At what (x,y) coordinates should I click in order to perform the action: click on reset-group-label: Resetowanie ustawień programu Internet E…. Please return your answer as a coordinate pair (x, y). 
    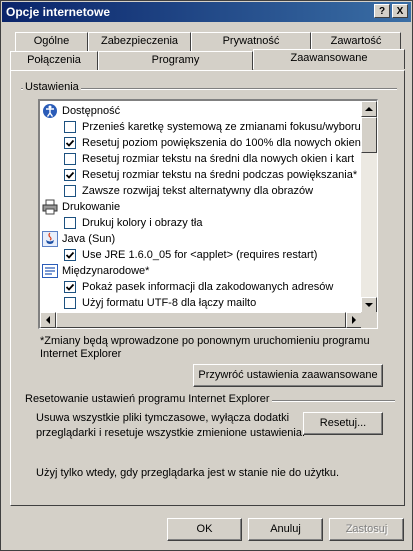
    Looking at the image, I should click on (147, 399).